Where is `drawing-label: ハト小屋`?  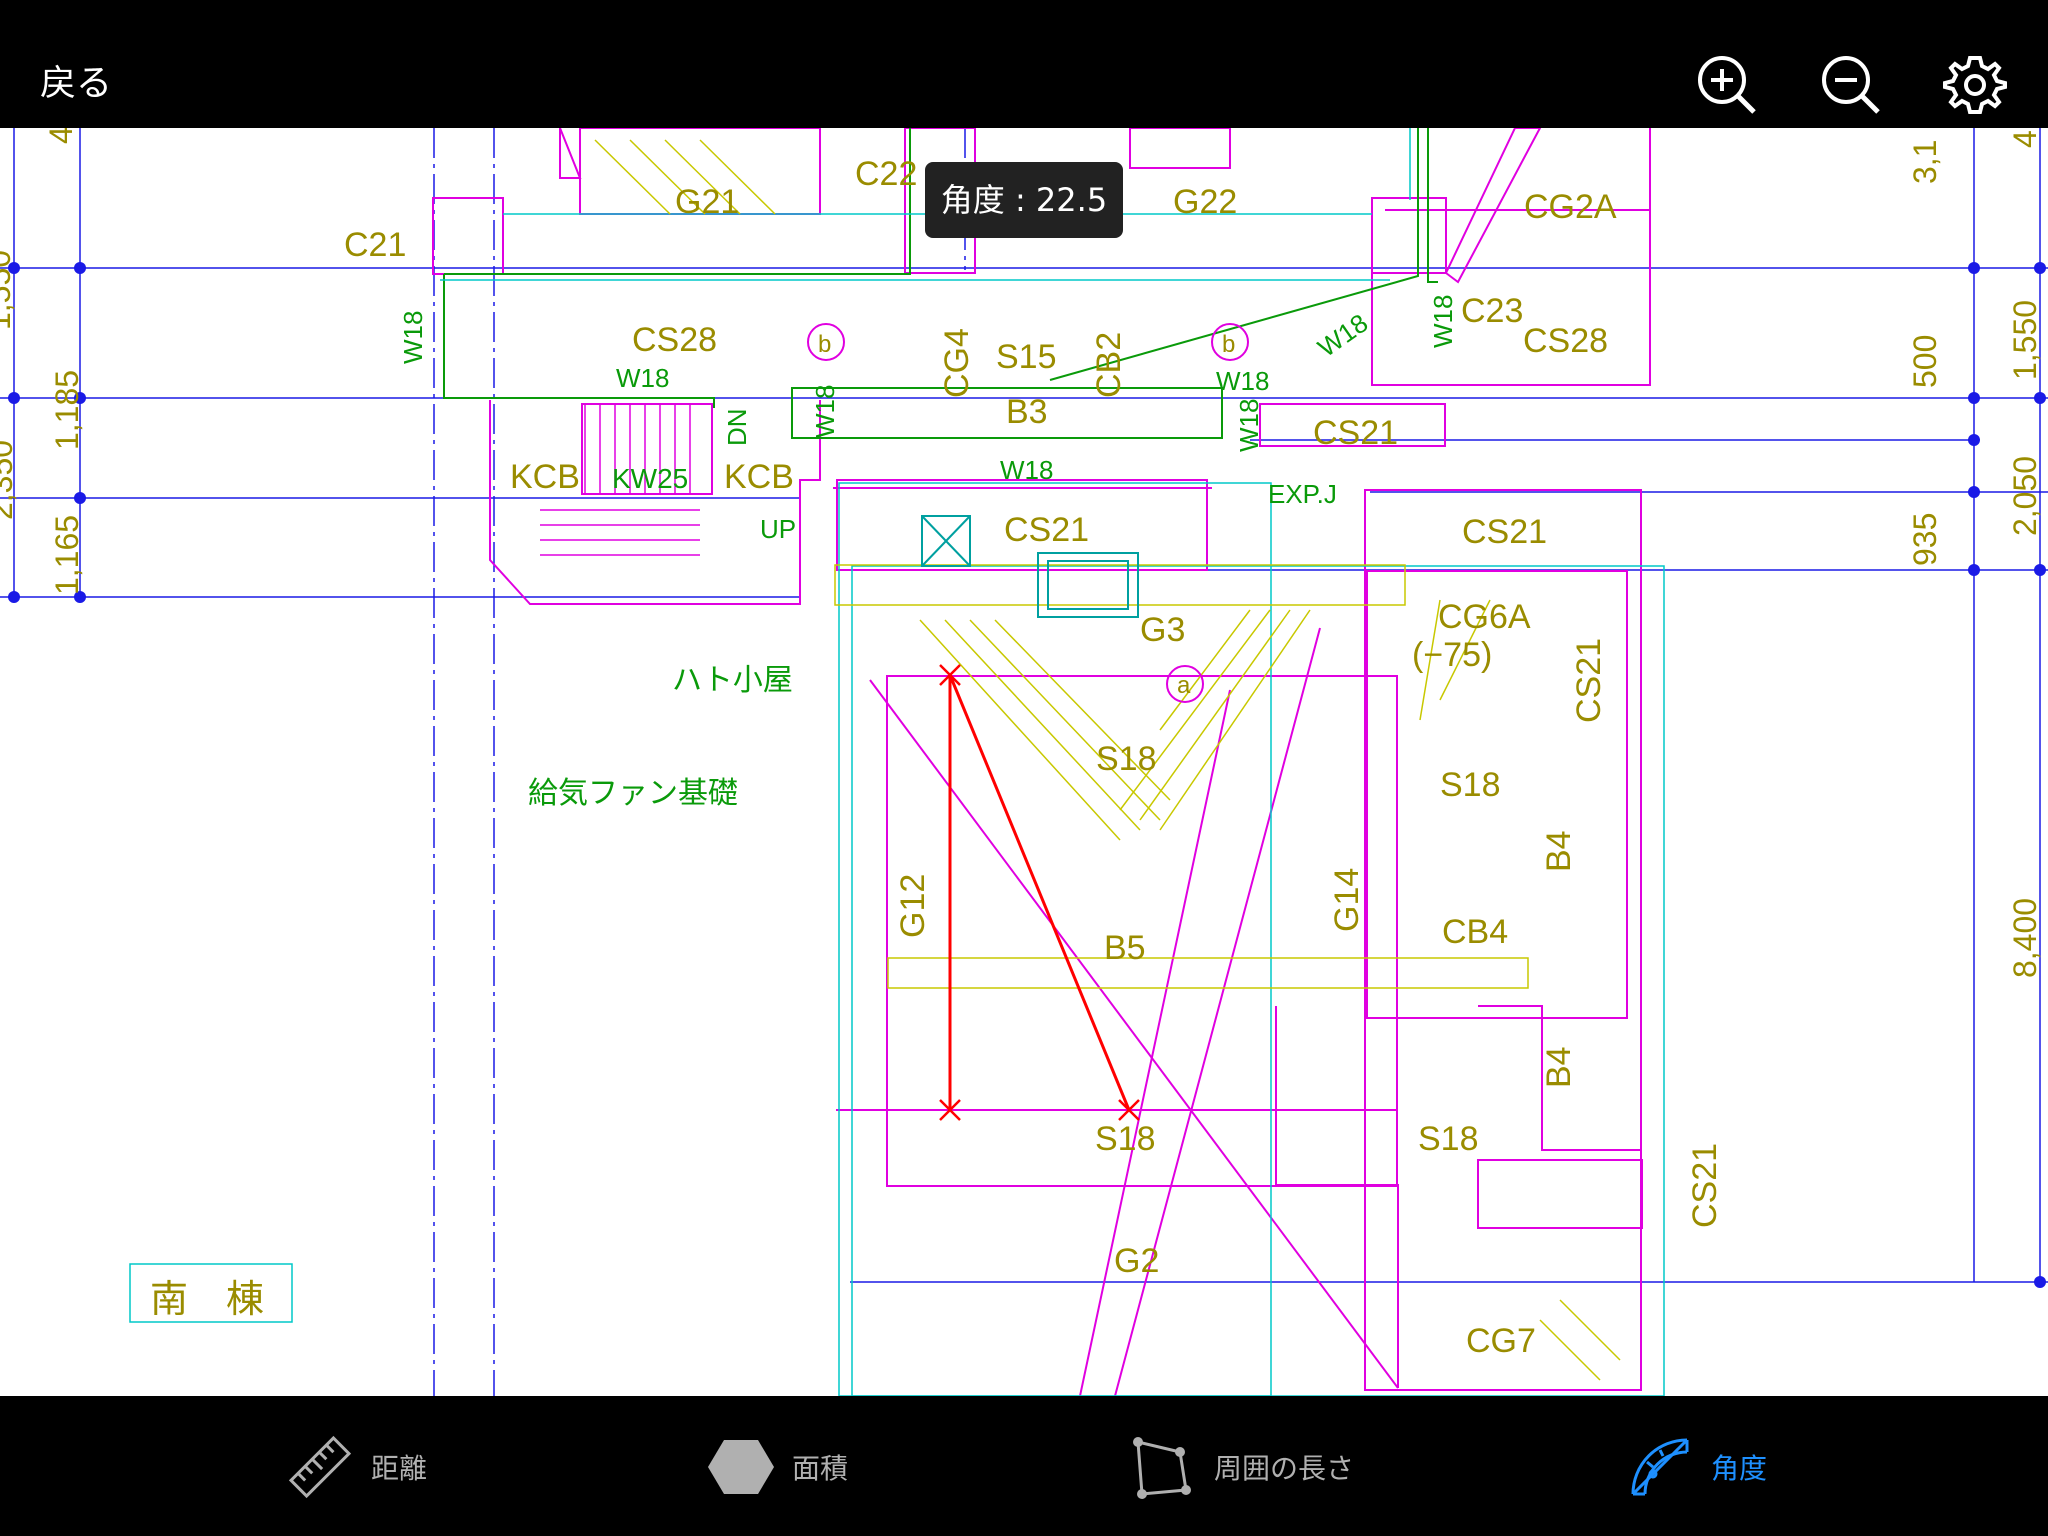 drawing-label: ハト小屋 is located at coordinates (732, 680).